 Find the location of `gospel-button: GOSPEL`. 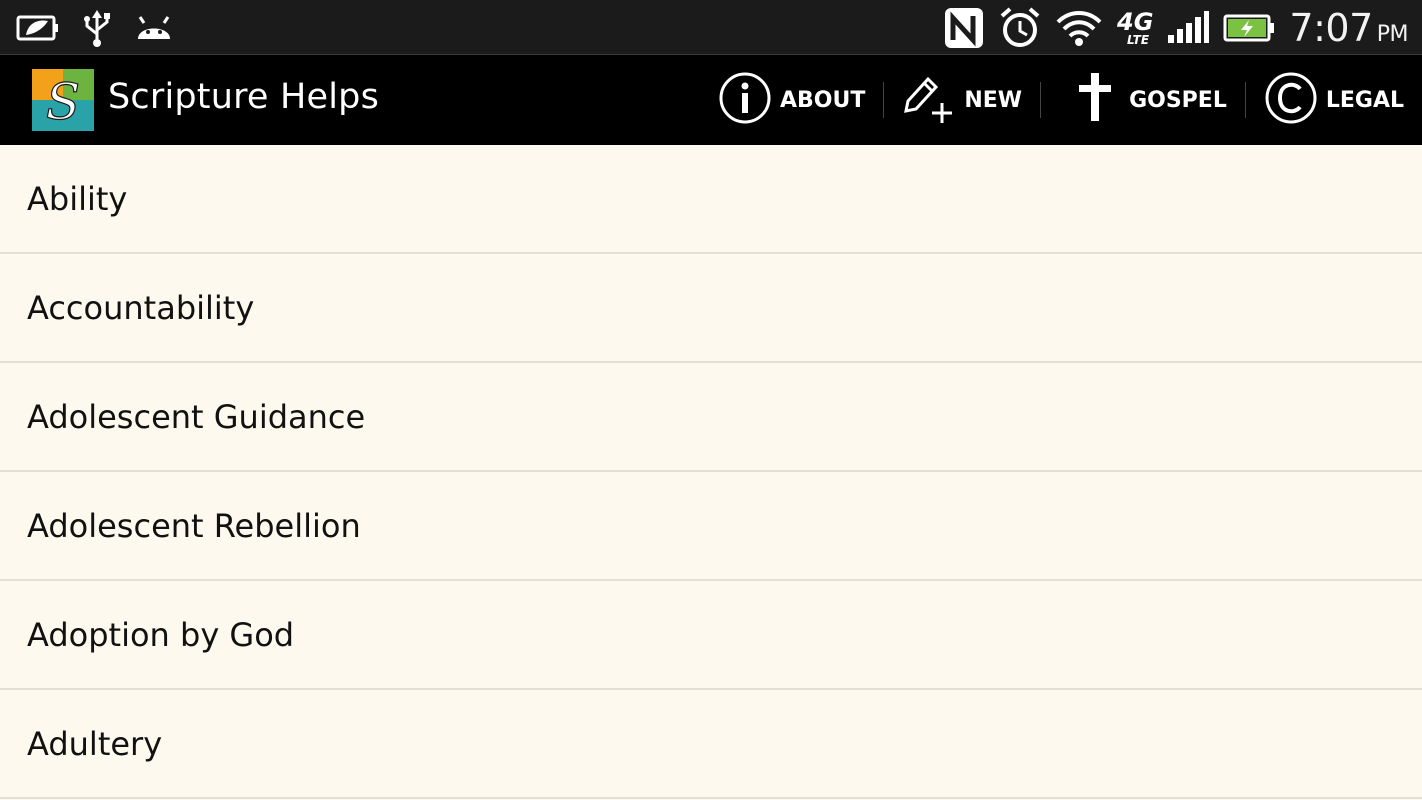

gospel-button: GOSPEL is located at coordinates (1143, 100).